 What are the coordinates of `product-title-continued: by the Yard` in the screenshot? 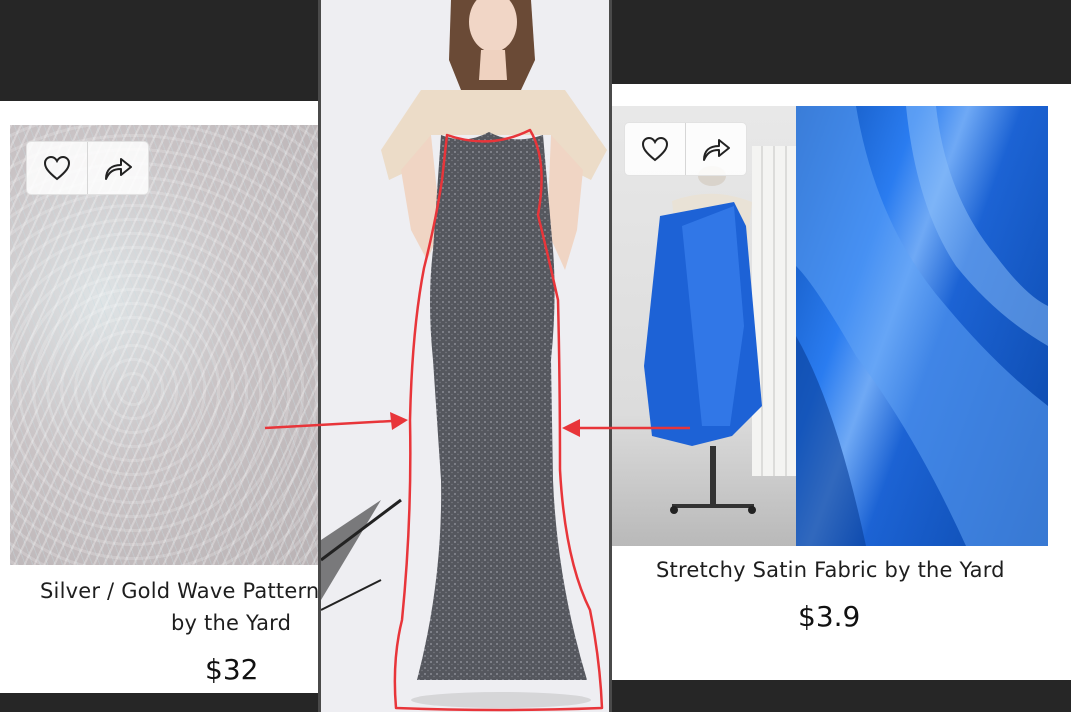 It's located at (231, 623).